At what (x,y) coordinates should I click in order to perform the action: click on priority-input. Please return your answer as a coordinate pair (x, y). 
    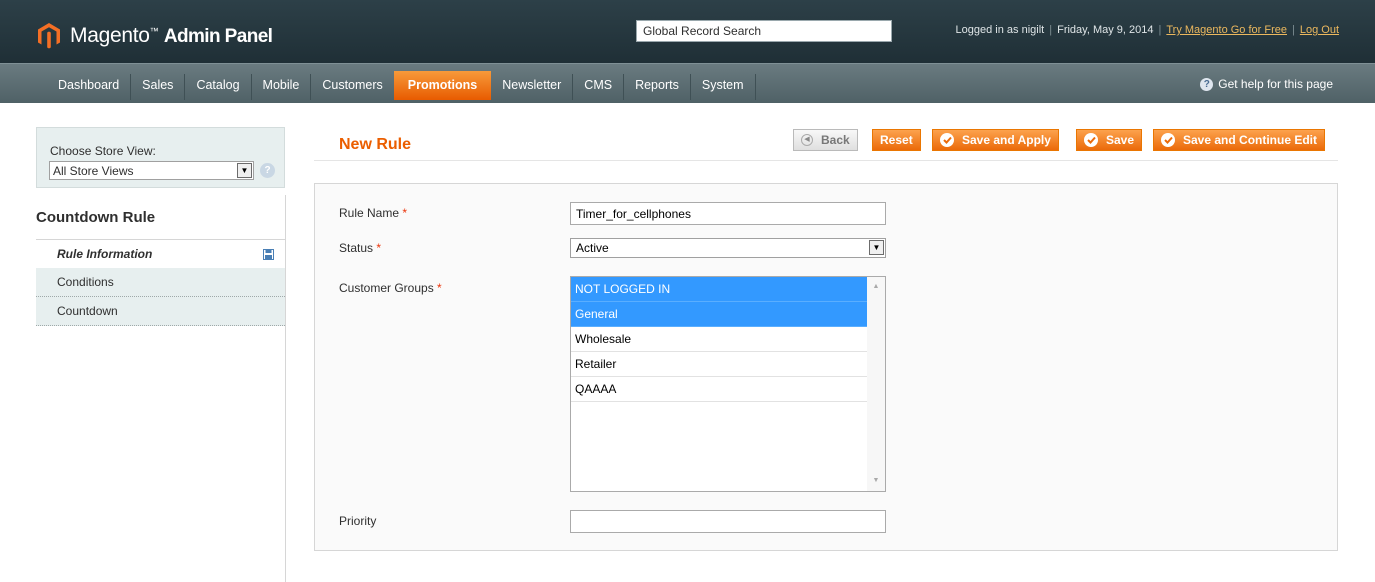
    Looking at the image, I should click on (728, 521).